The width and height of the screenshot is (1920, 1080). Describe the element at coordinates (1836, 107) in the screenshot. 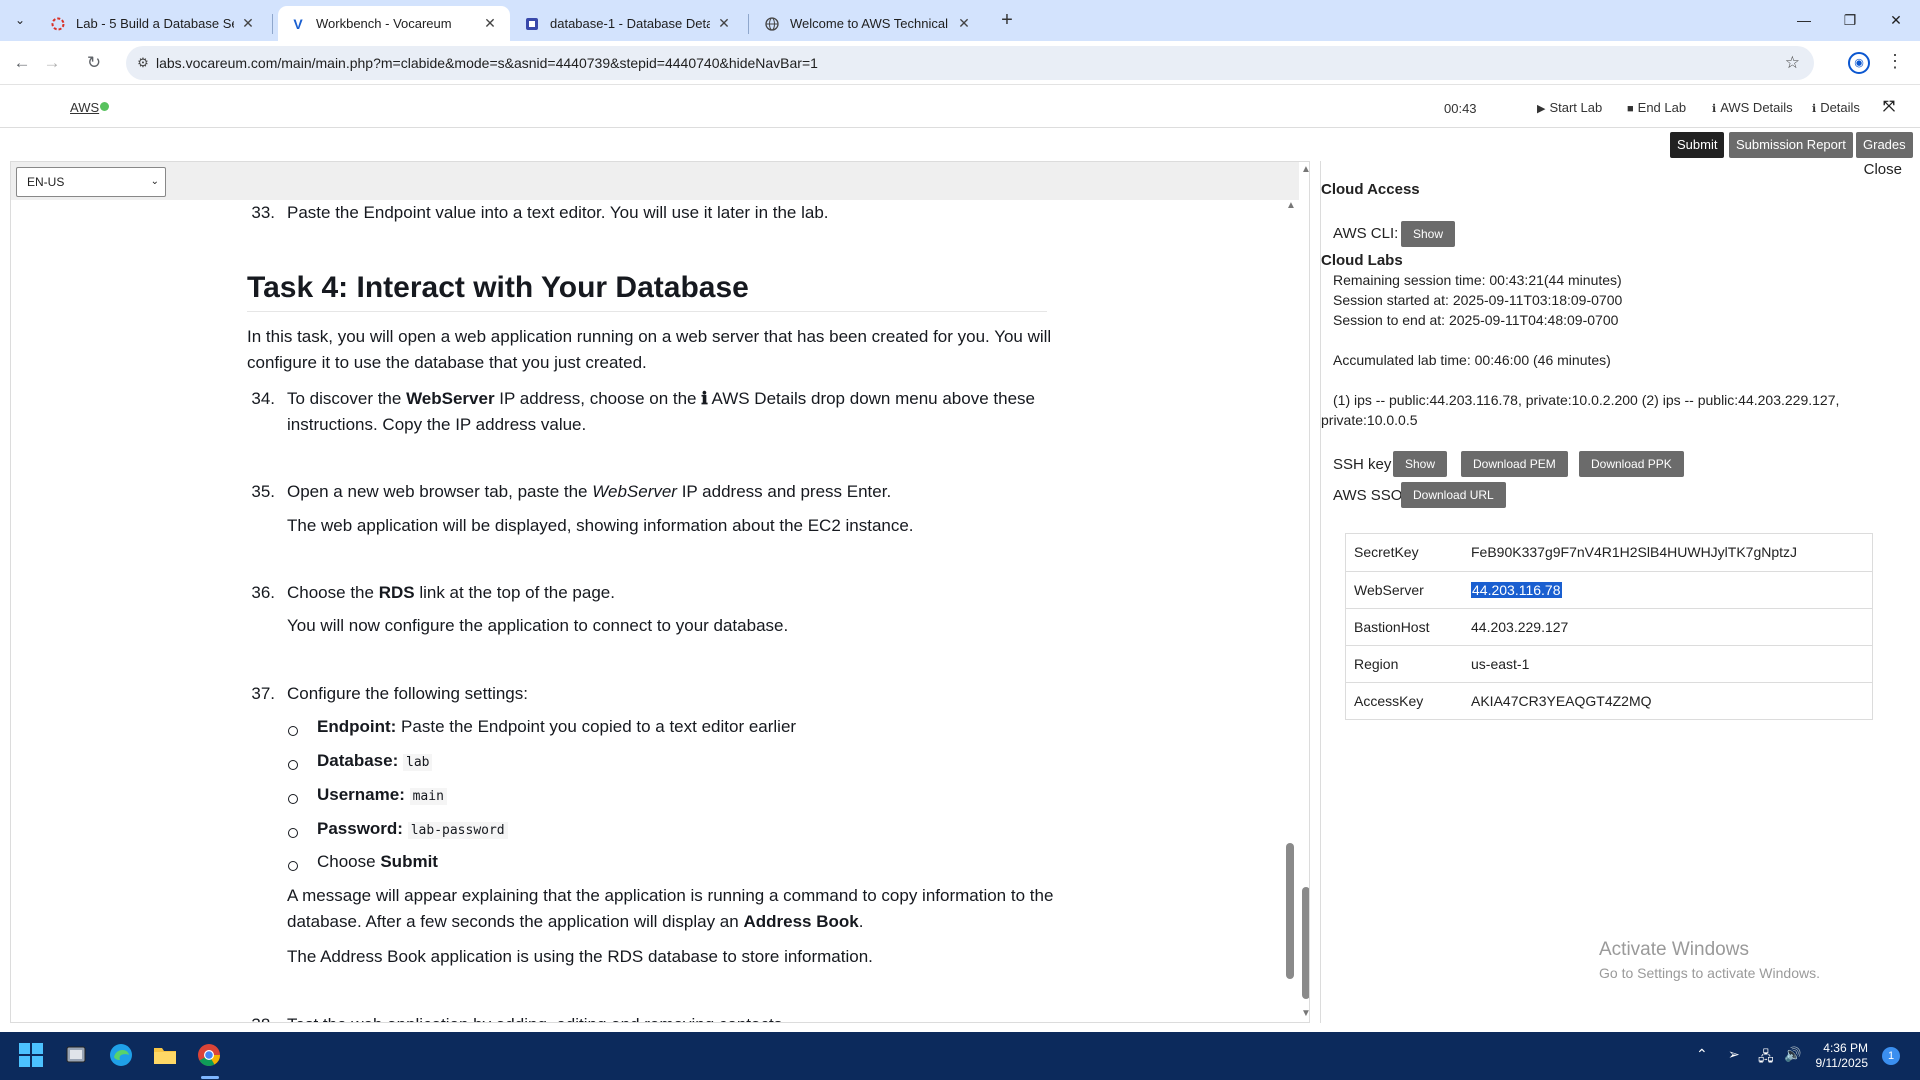

I see `details-button: ℹ Details` at that location.